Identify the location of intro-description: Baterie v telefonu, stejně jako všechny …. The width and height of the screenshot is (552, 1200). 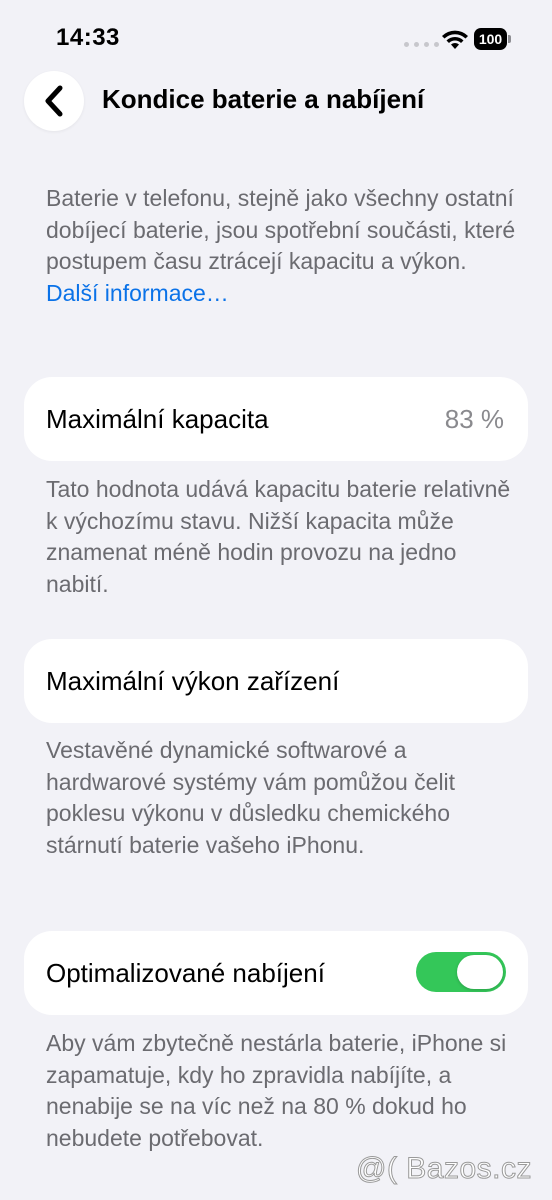
(281, 229).